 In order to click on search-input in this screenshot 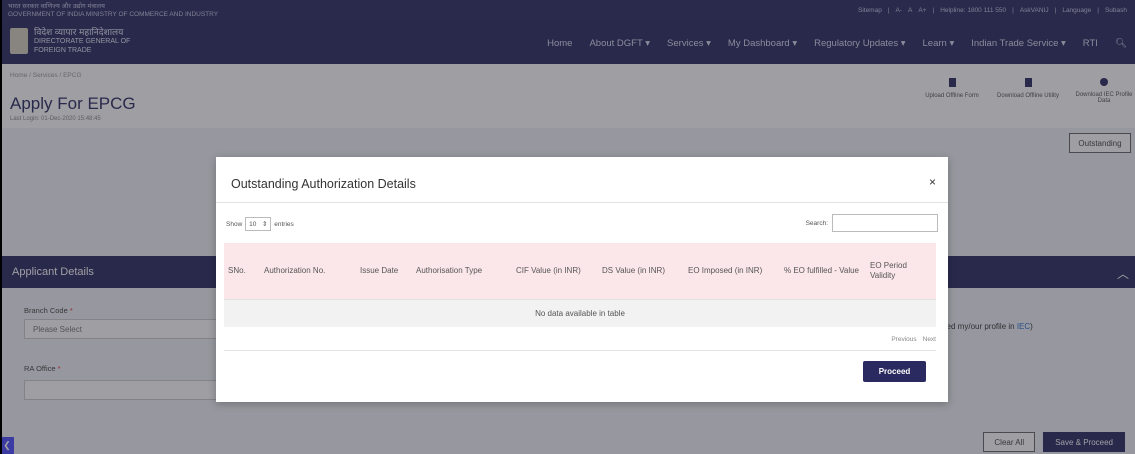, I will do `click(885, 223)`.